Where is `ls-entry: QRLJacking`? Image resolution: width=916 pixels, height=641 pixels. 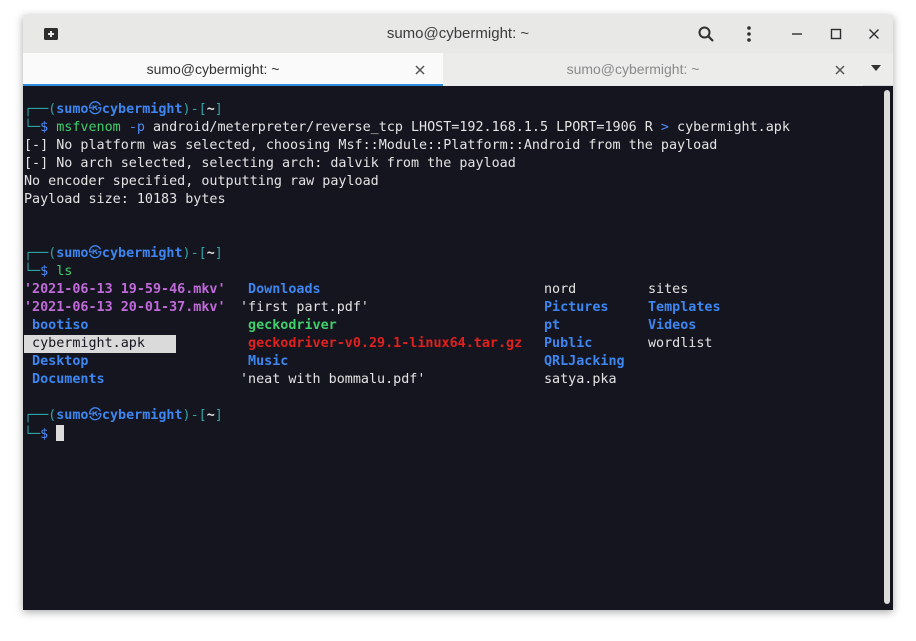
ls-entry: QRLJacking is located at coordinates (584, 361).